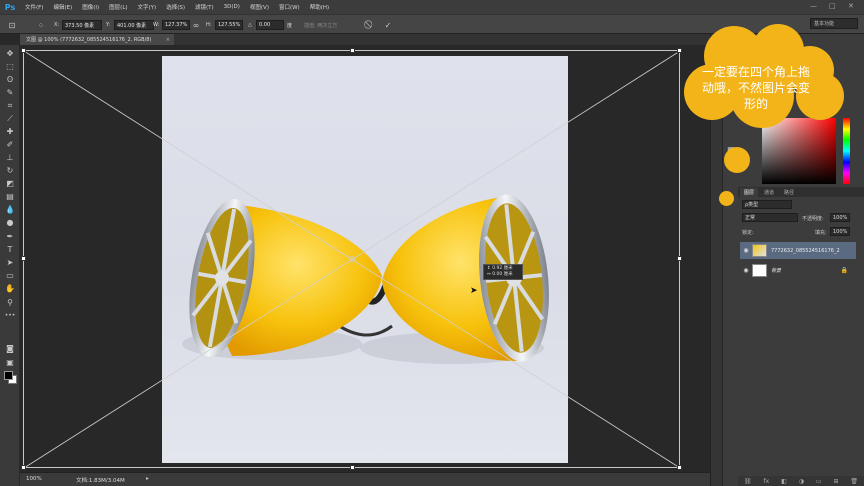 This screenshot has height=486, width=864. Describe the element at coordinates (352, 467) in the screenshot. I see `transform-handle-bottom` at that location.